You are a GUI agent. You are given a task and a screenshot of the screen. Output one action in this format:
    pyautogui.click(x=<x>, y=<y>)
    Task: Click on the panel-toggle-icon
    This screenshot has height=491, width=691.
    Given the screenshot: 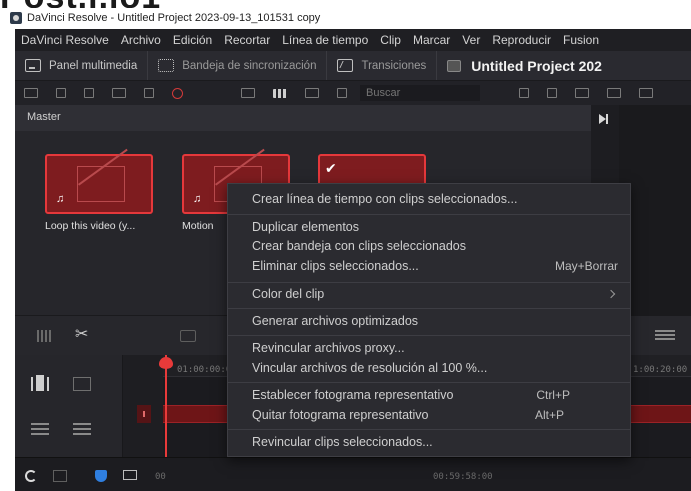 What is the action you would take?
    pyautogui.click(x=31, y=93)
    